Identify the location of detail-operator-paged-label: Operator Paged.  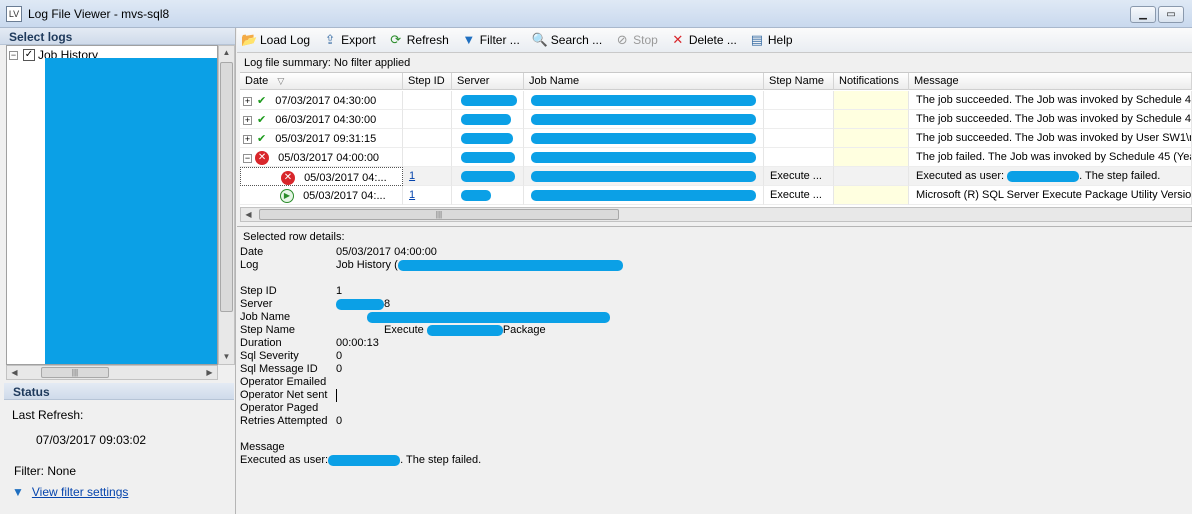
(279, 408).